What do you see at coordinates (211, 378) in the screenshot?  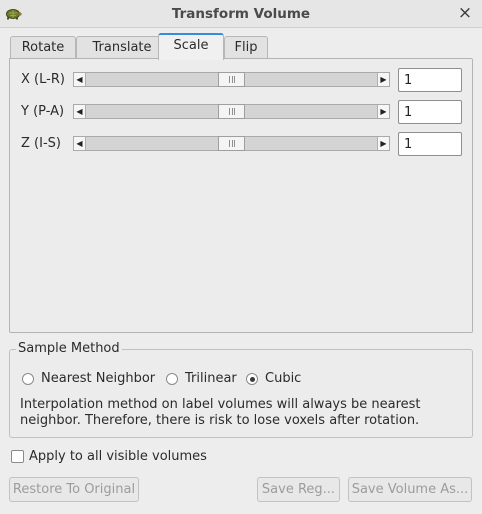 I see `radio-trilinear-label: Trilinear` at bounding box center [211, 378].